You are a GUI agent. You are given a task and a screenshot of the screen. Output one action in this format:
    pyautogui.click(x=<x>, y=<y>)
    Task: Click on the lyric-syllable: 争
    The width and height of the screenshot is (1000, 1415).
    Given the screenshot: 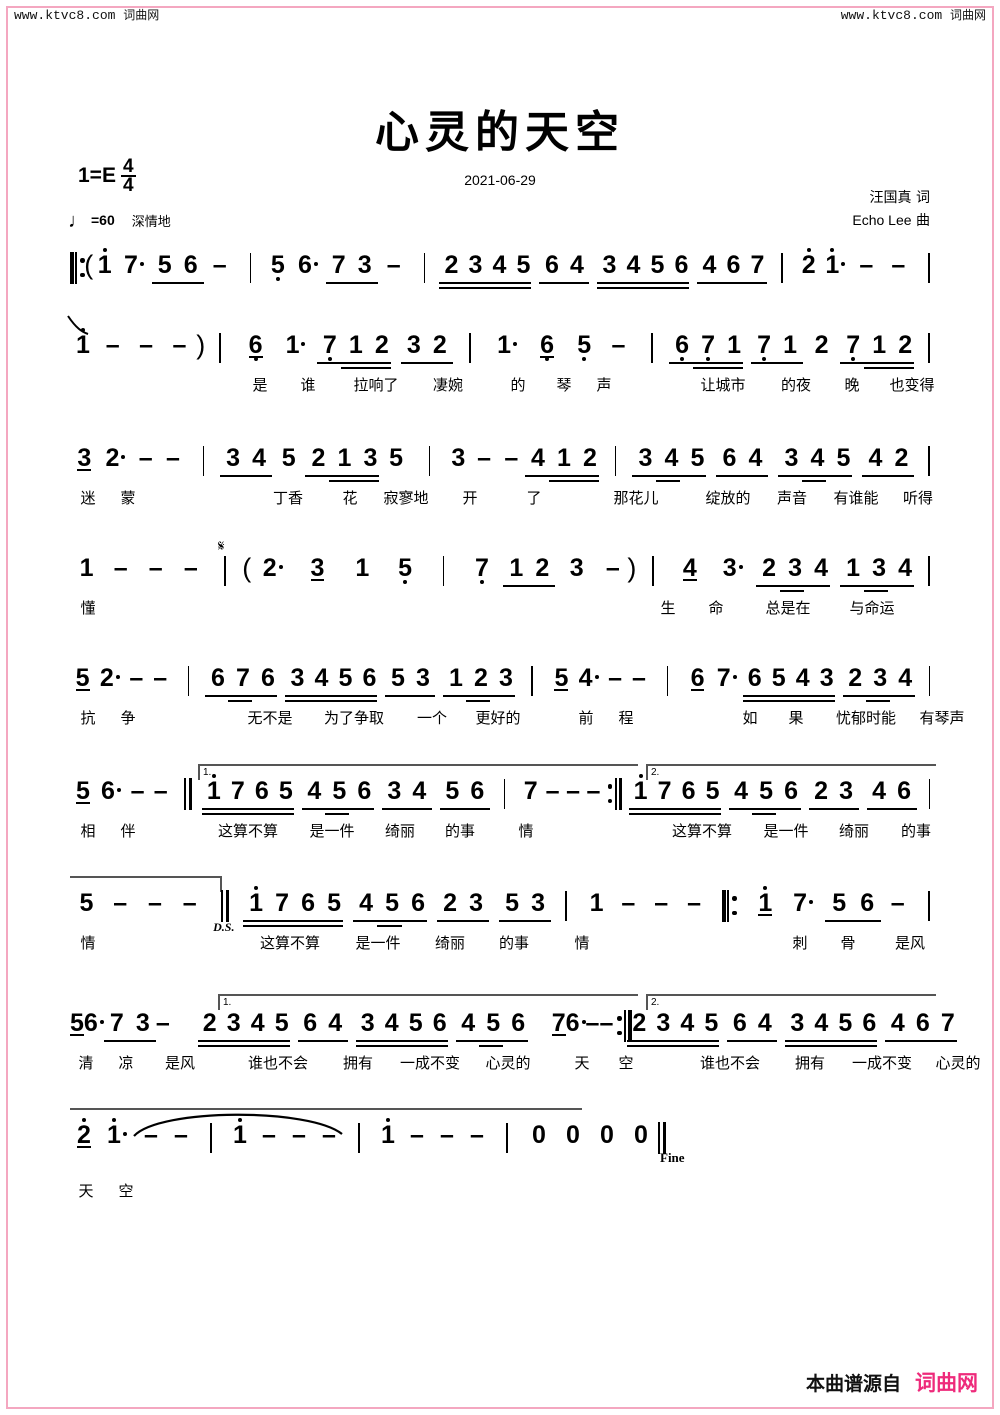 What is the action you would take?
    pyautogui.click(x=128, y=718)
    